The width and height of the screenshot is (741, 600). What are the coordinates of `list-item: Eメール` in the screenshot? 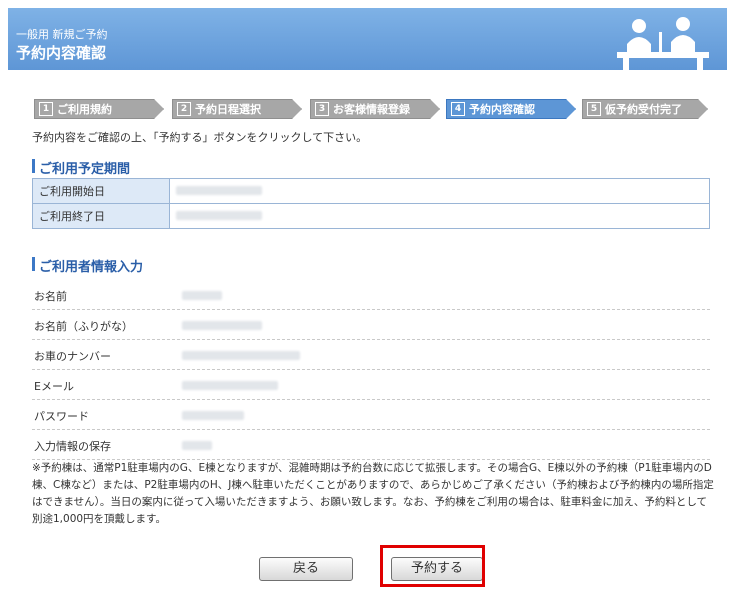 It's located at (371, 385).